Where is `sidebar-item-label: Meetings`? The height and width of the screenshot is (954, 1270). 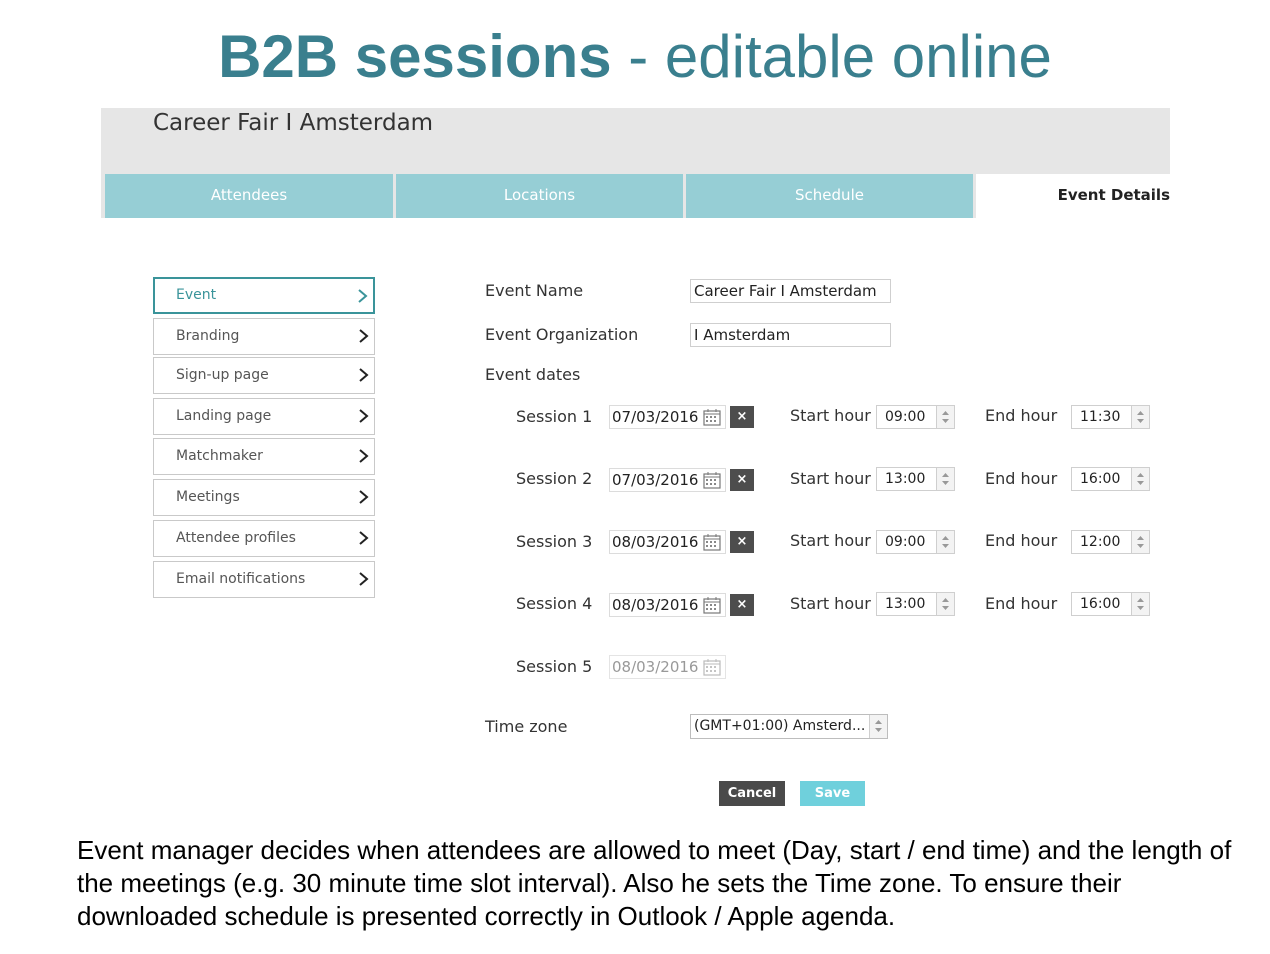 sidebar-item-label: Meetings is located at coordinates (208, 497).